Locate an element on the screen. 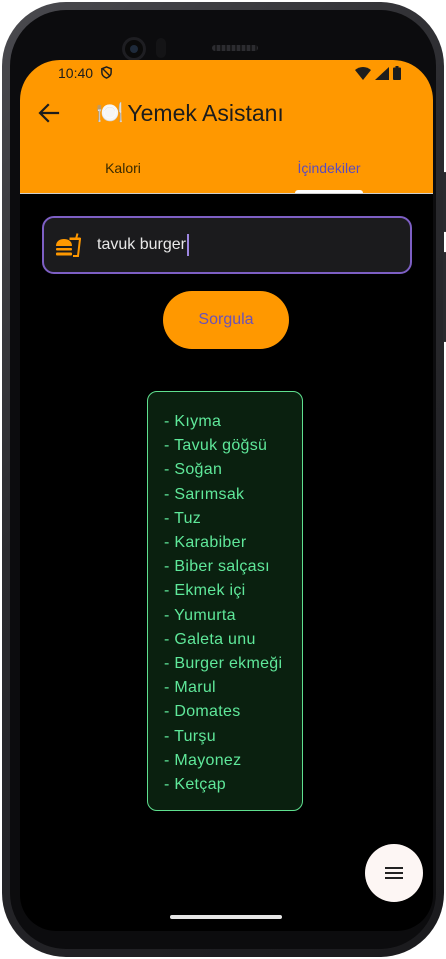 Image resolution: width=446 pixels, height=959 pixels. earpiece-speaker is located at coordinates (235, 48).